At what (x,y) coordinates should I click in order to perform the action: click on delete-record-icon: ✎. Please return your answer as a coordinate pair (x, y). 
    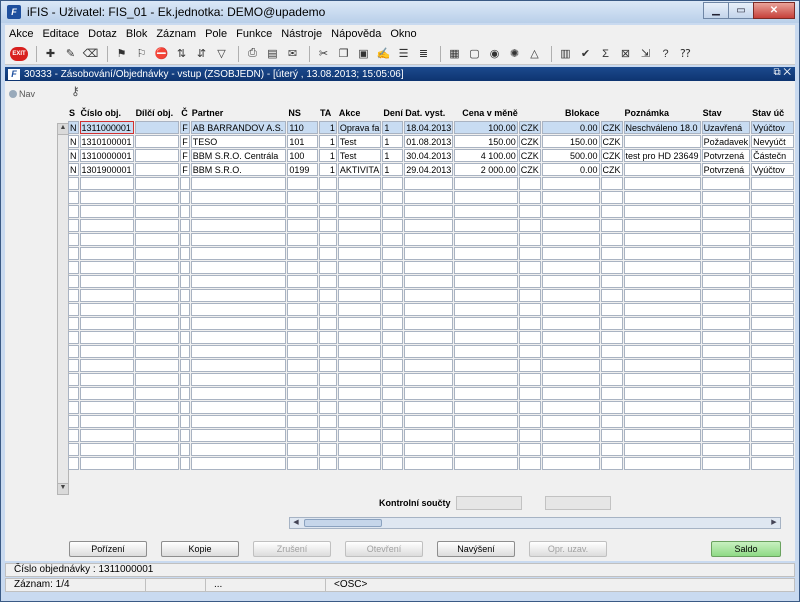
    Looking at the image, I should click on (70, 53).